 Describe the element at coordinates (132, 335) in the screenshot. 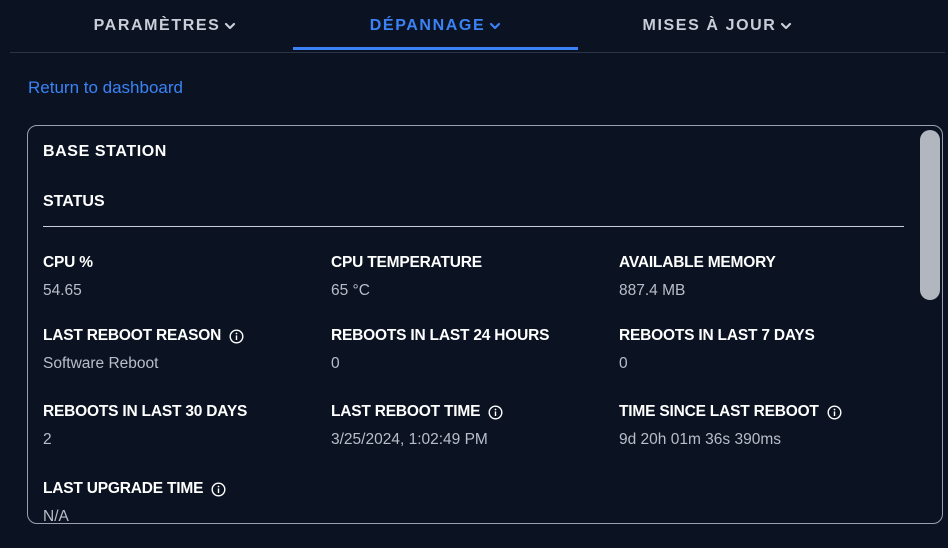

I see `metric-label: LAST REBOOT REASON` at that location.